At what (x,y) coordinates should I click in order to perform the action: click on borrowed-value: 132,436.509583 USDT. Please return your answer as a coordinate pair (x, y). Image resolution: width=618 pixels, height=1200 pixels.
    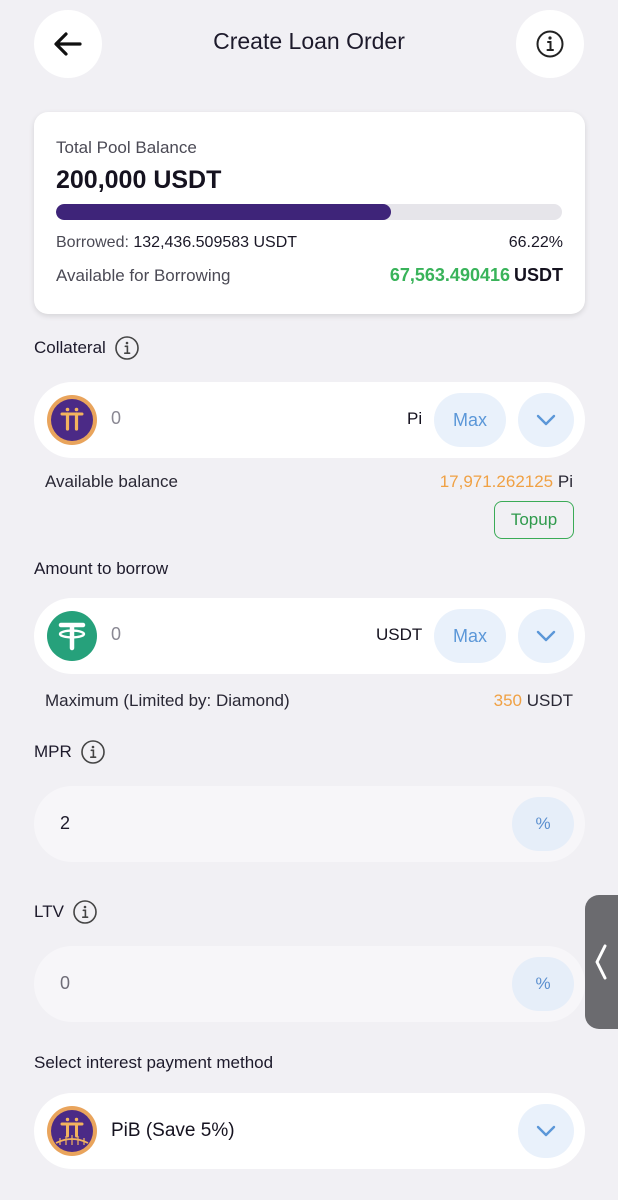
    Looking at the image, I should click on (215, 242).